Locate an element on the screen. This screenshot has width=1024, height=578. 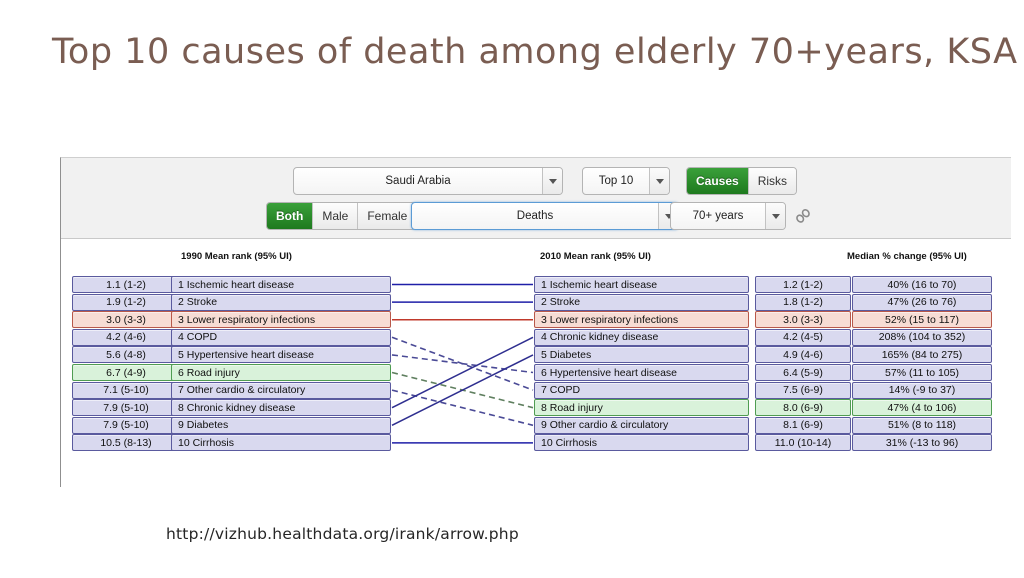
cause-label-2010: 6 Hypertensive heart disease is located at coordinates (641, 372).